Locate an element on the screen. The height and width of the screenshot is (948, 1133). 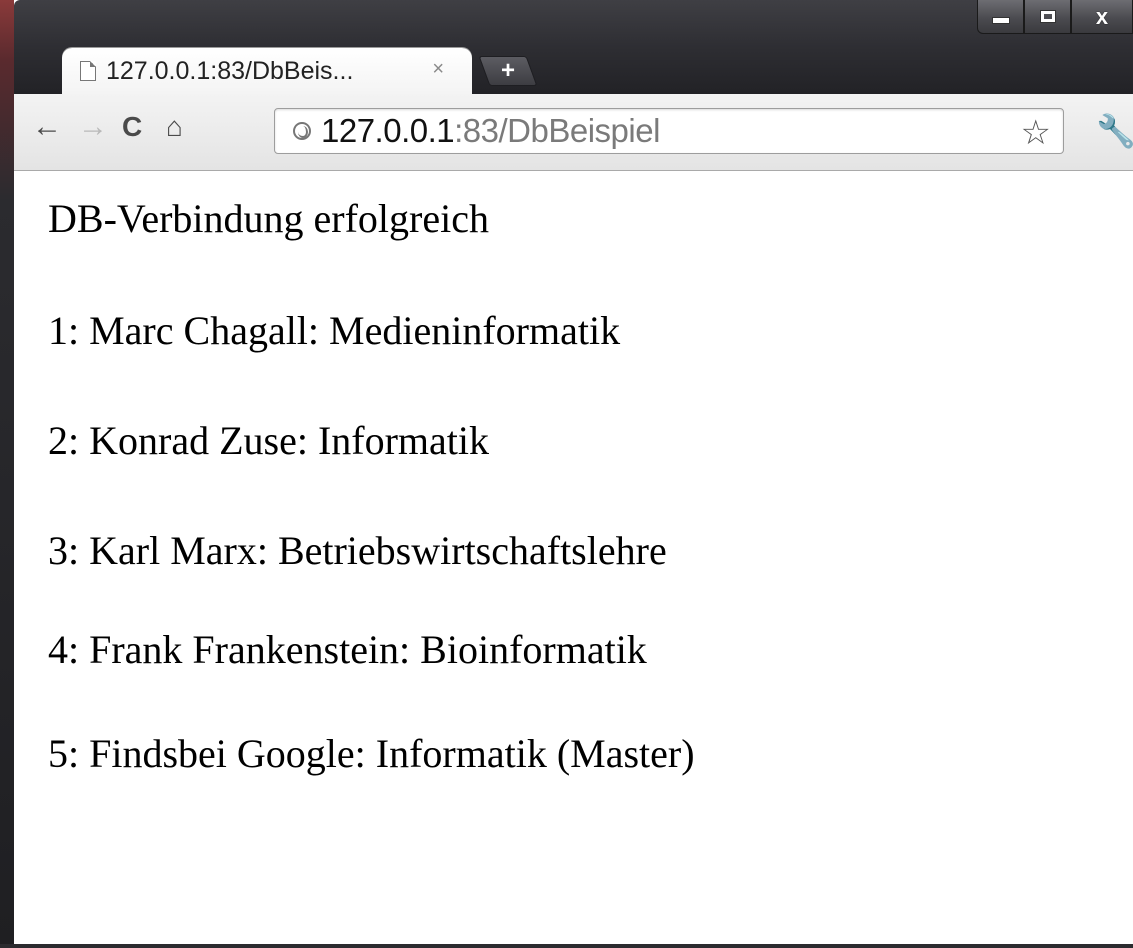
minimize-button is located at coordinates (1000, 17).